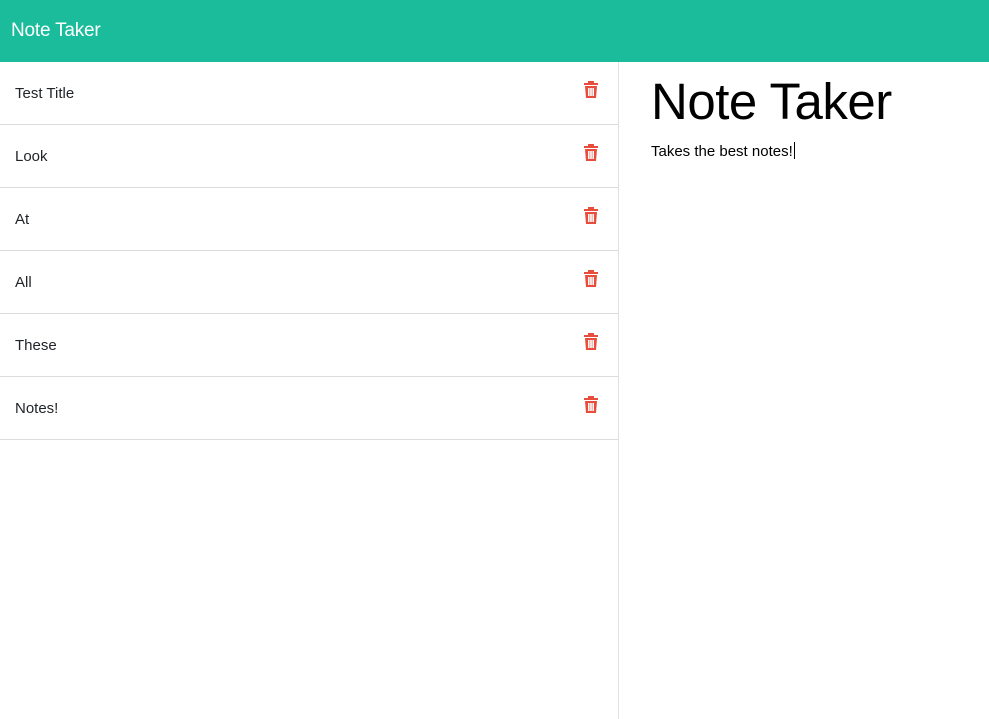 This screenshot has height=719, width=989. I want to click on text-cursor, so click(794, 150).